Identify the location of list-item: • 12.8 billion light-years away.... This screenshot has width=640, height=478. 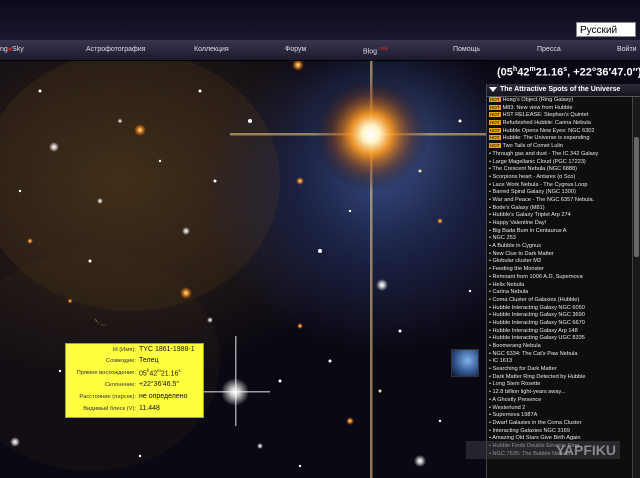
(560, 393).